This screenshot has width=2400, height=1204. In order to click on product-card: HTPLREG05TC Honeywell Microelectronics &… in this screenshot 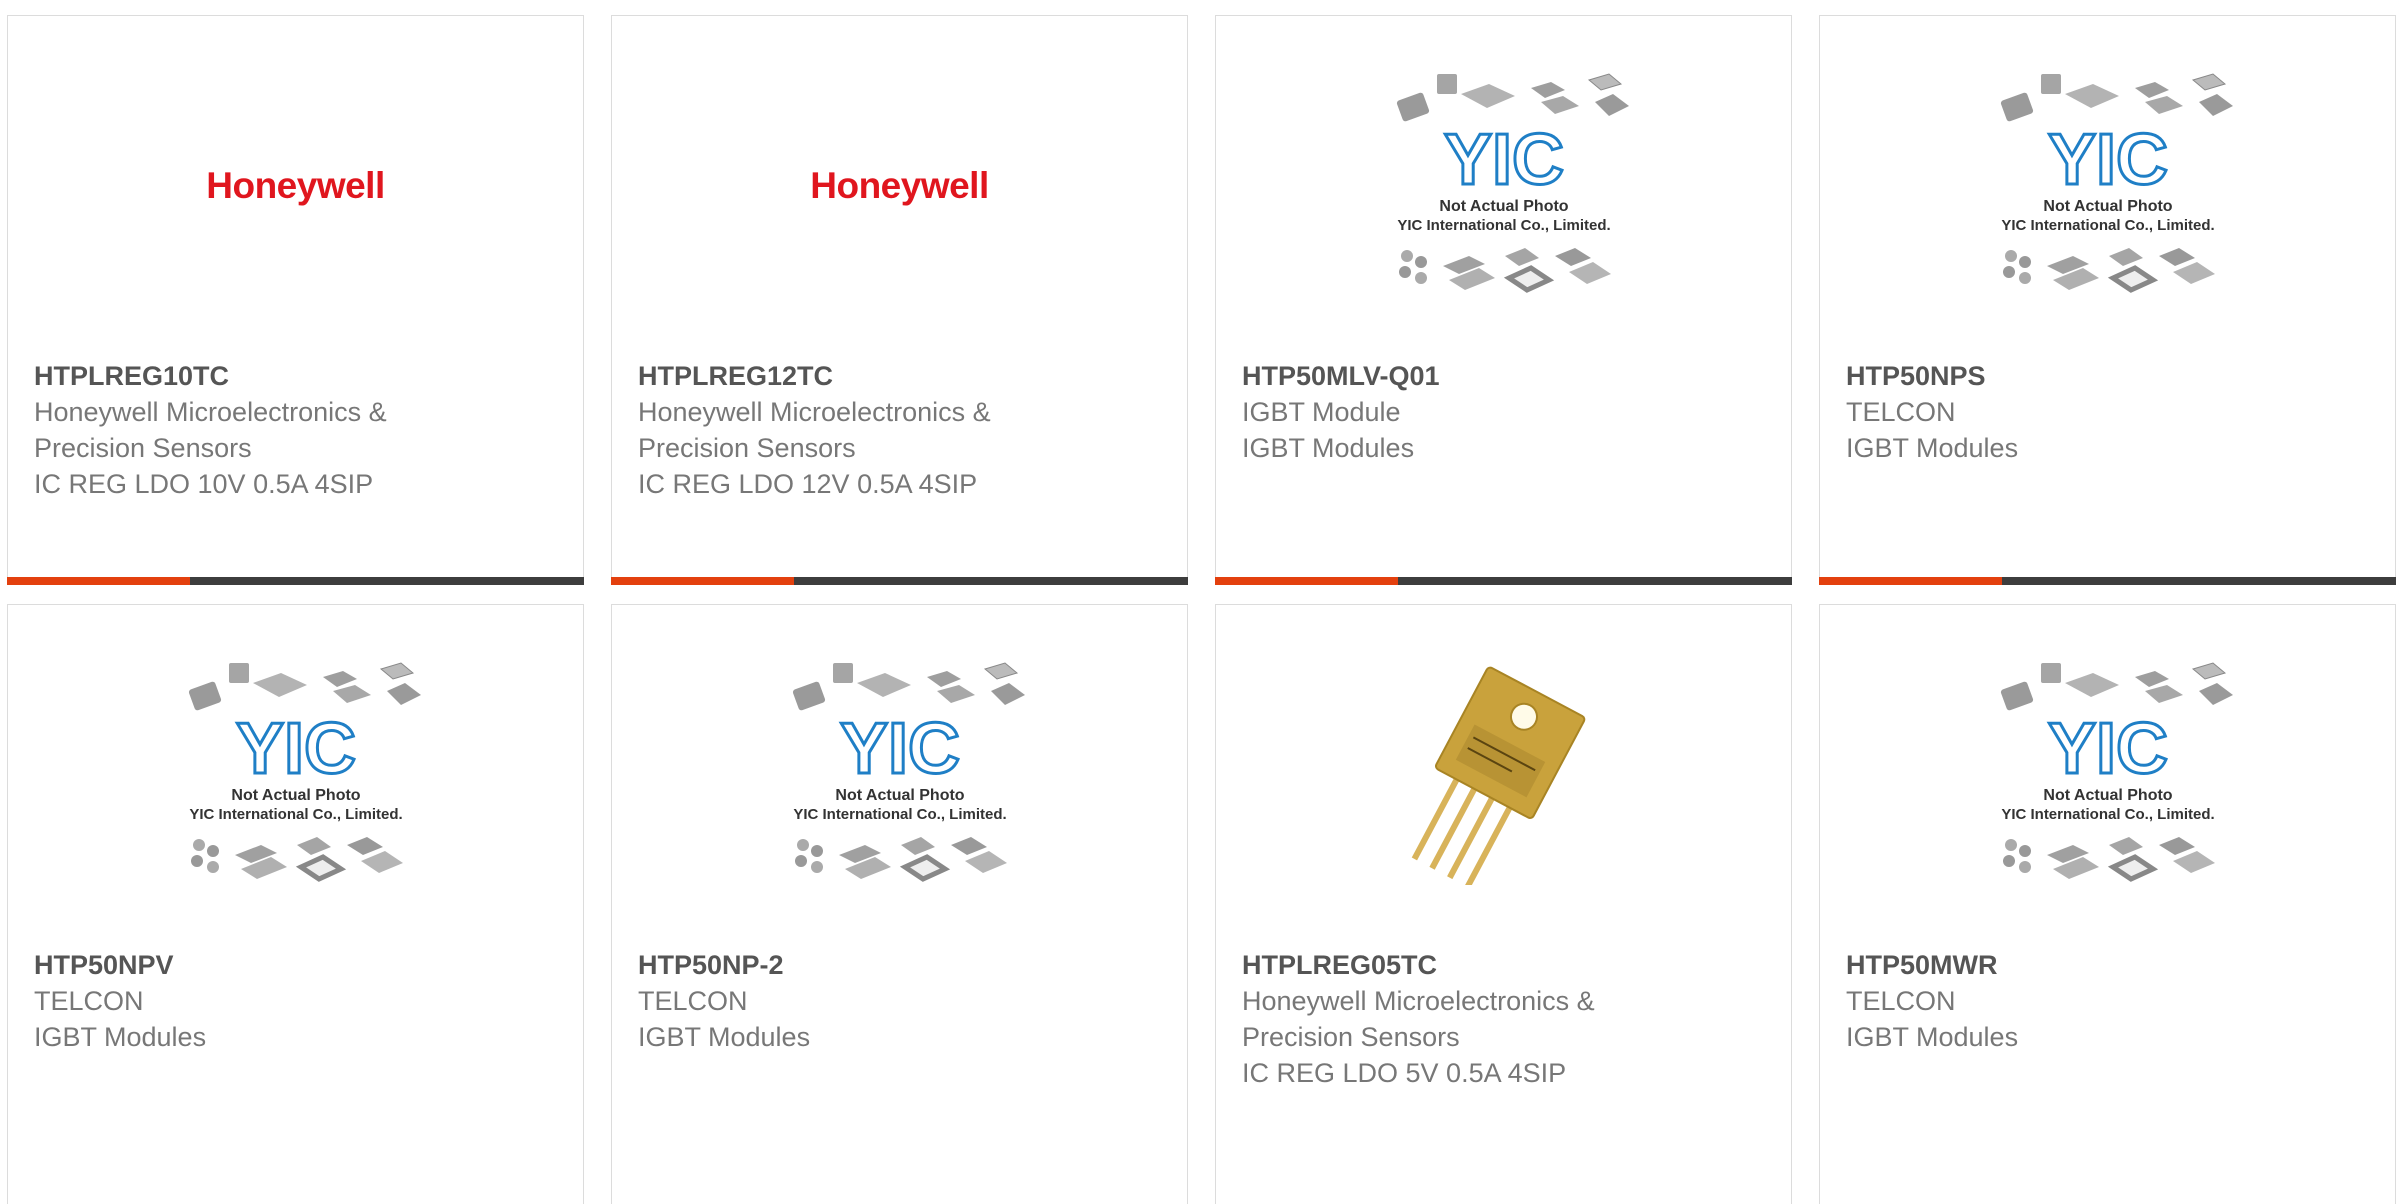, I will do `click(1503, 904)`.